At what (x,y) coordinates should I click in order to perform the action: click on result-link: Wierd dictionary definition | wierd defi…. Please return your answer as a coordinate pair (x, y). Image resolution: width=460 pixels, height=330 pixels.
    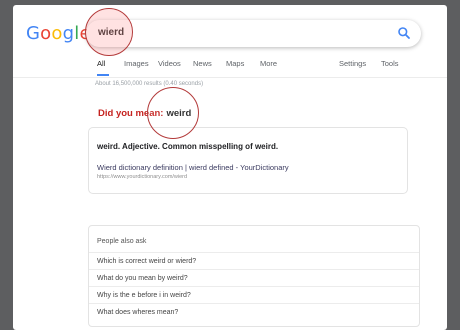
    Looking at the image, I should click on (193, 167).